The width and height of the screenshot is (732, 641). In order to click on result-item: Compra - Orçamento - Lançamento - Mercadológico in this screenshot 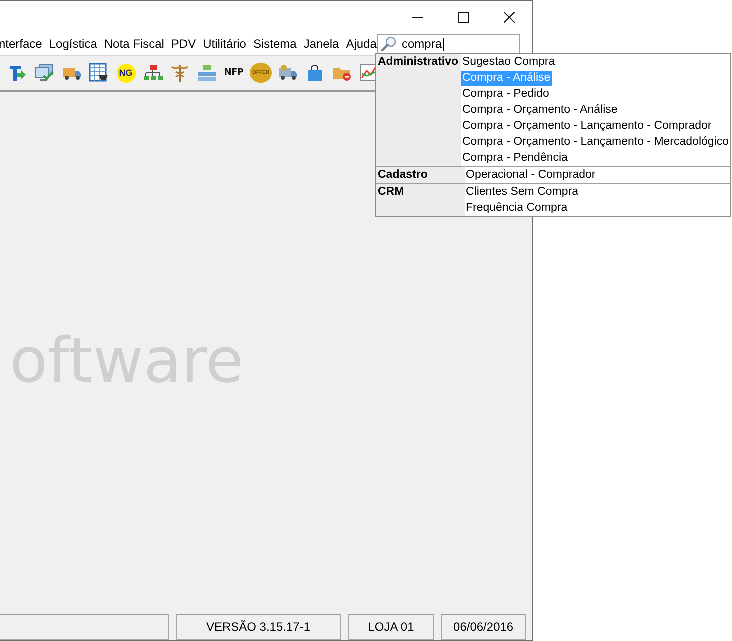, I will do `click(595, 142)`.